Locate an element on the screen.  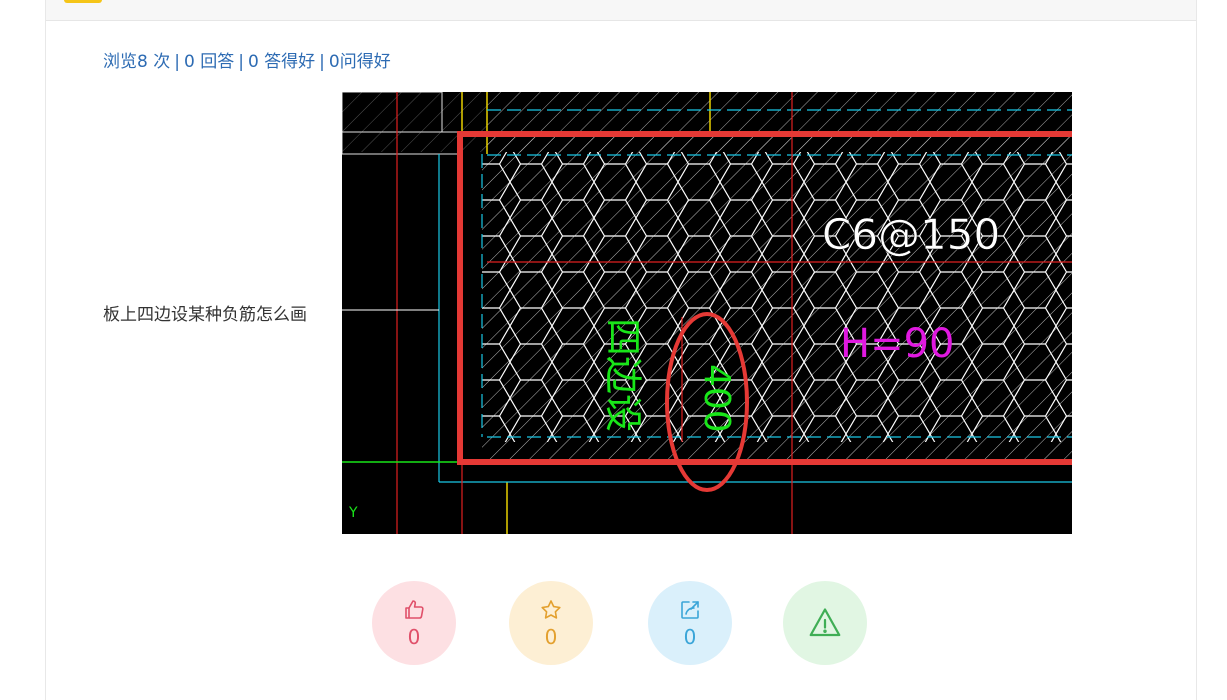
action-bar: 0 0 0 is located at coordinates (632, 624).